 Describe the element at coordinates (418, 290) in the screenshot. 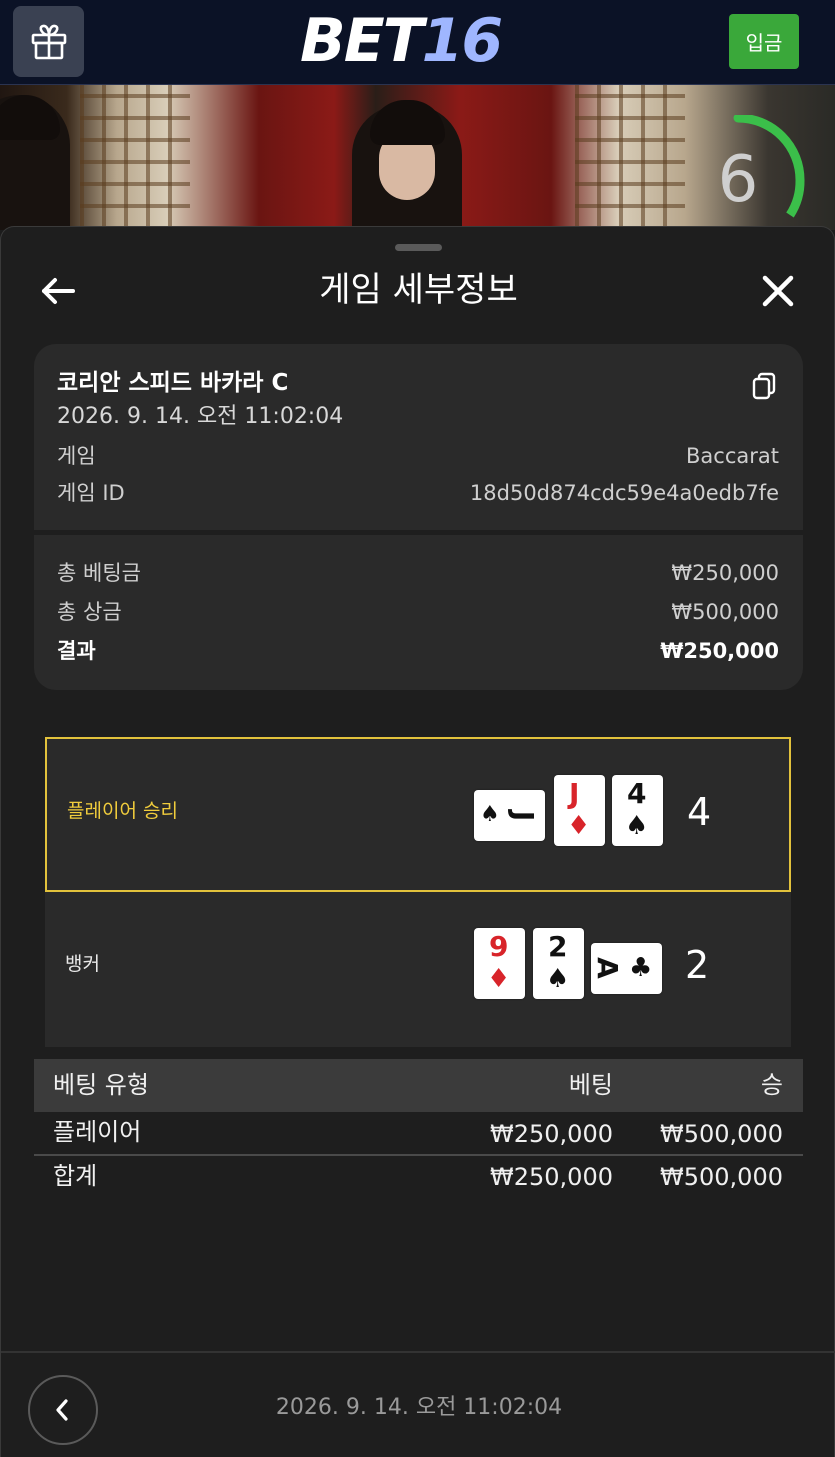

I see `sheet-title: 게임 세부정보` at that location.